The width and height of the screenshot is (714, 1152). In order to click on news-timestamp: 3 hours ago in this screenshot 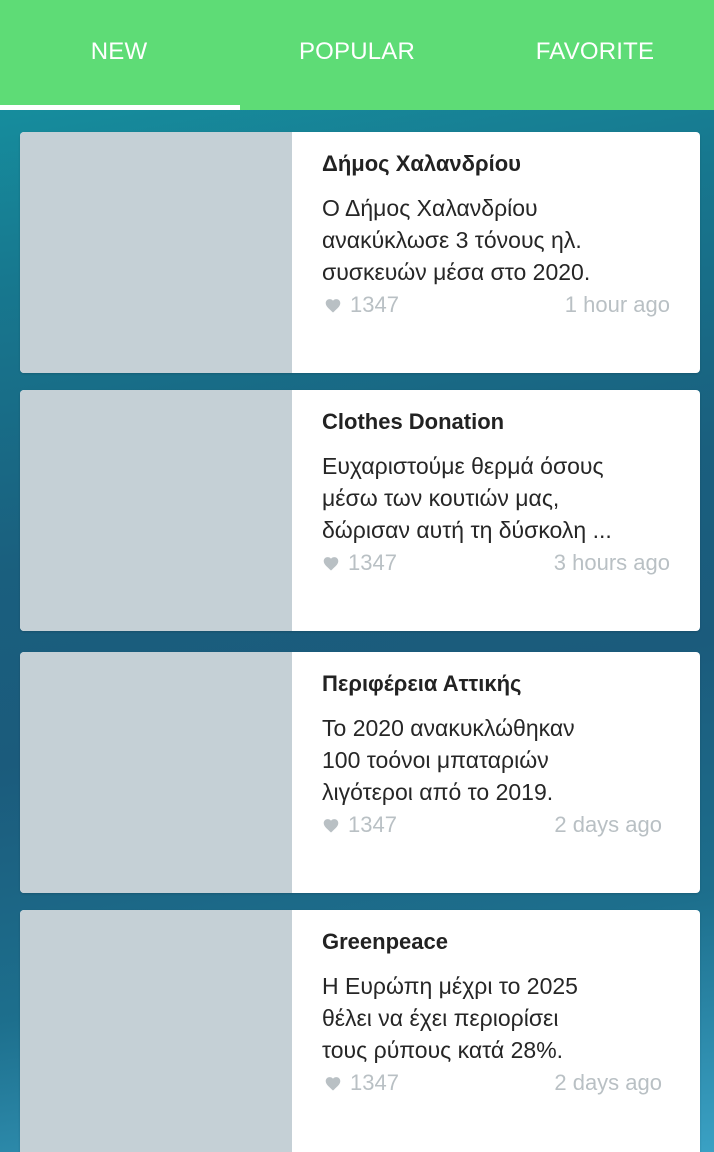, I will do `click(611, 562)`.